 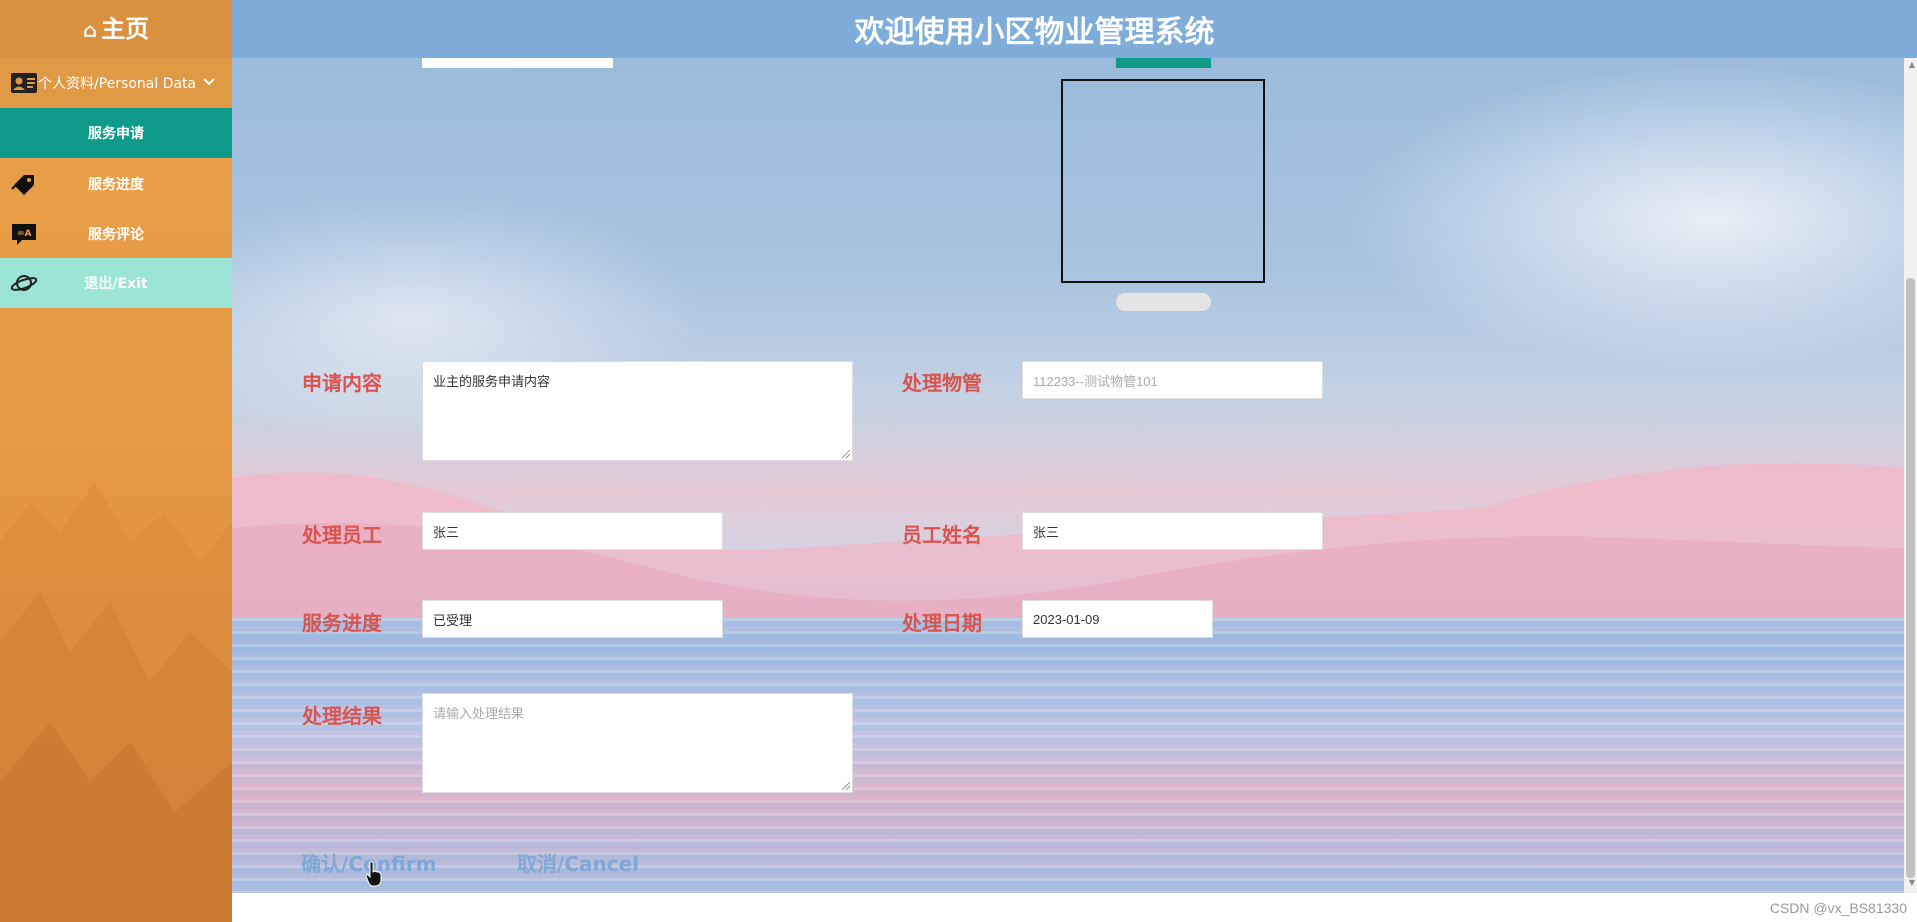 I want to click on footer, so click(x=1074, y=907).